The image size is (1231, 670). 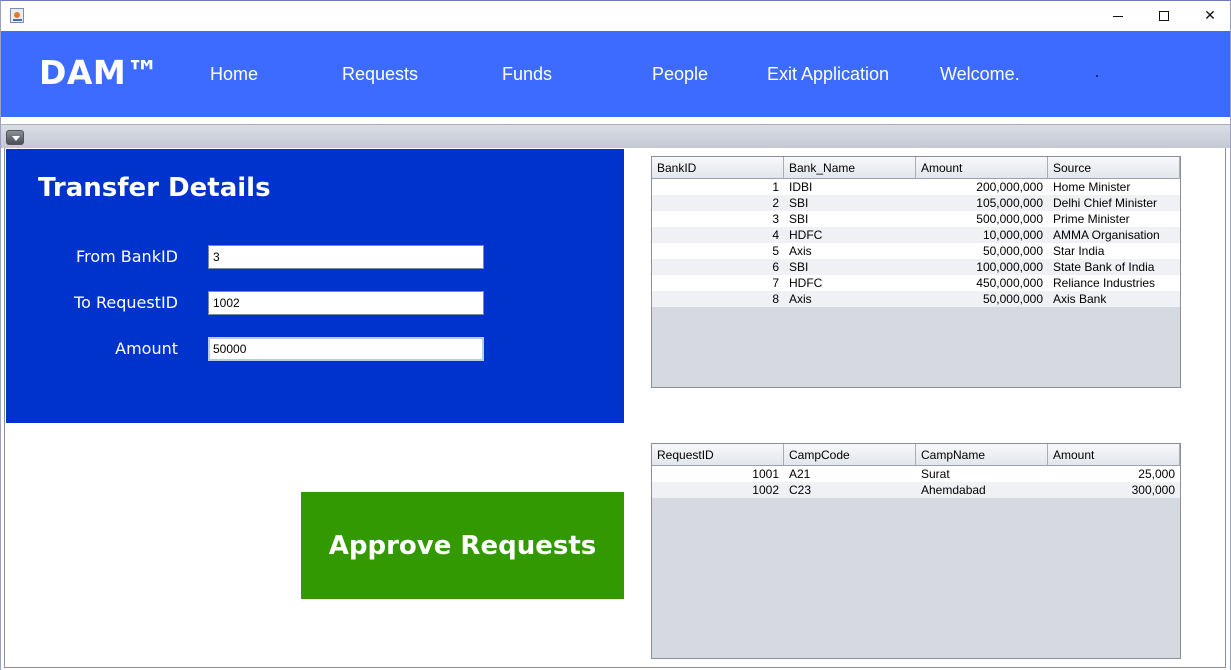 I want to click on nav-funds: Funds, so click(x=527, y=74).